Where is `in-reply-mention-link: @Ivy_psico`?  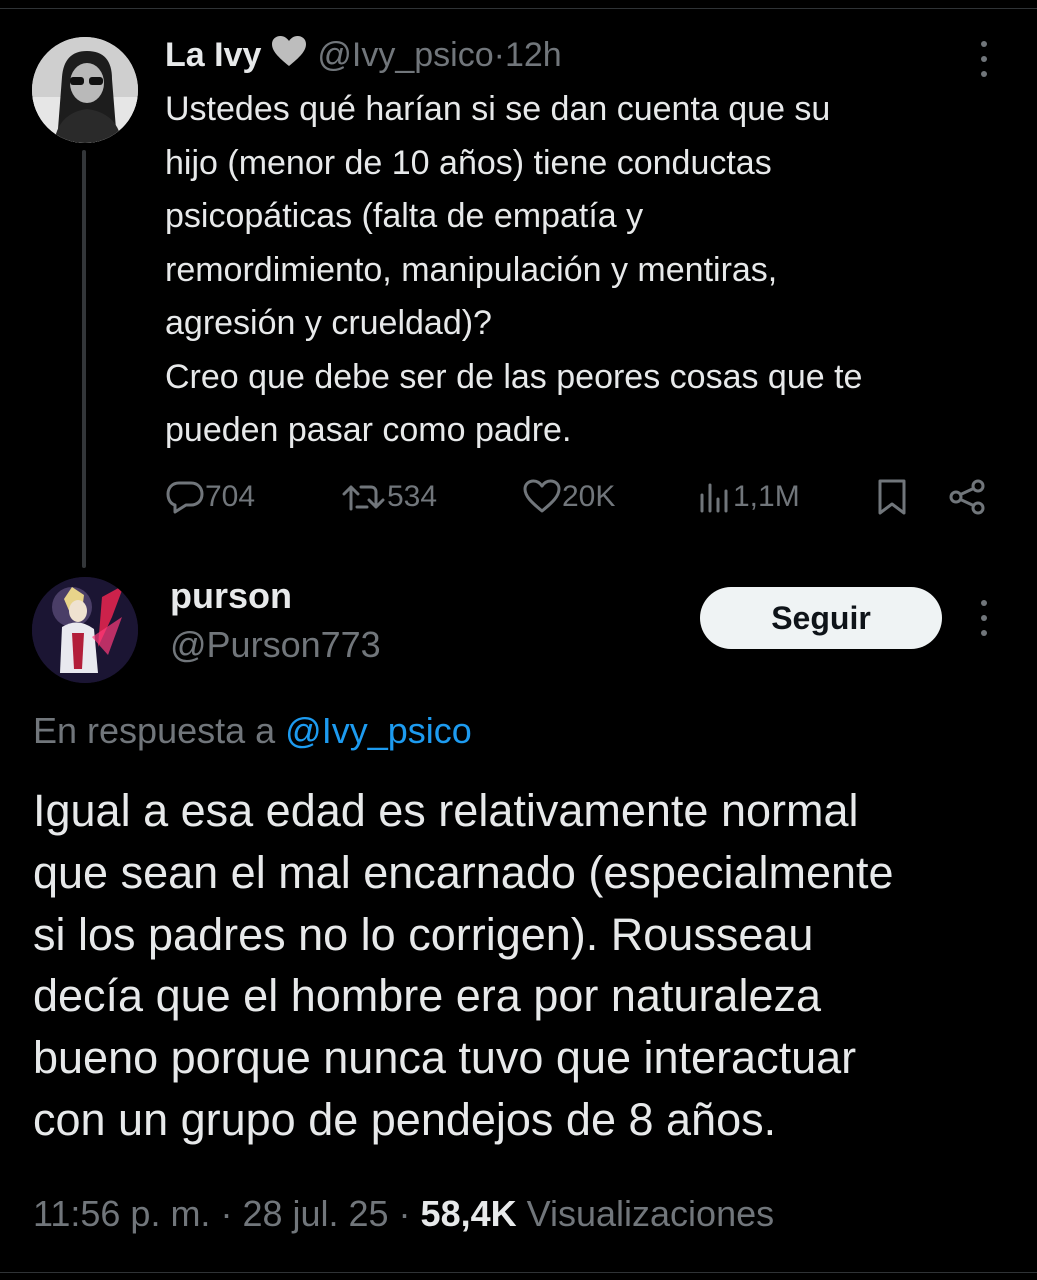 in-reply-mention-link: @Ivy_psico is located at coordinates (378, 730).